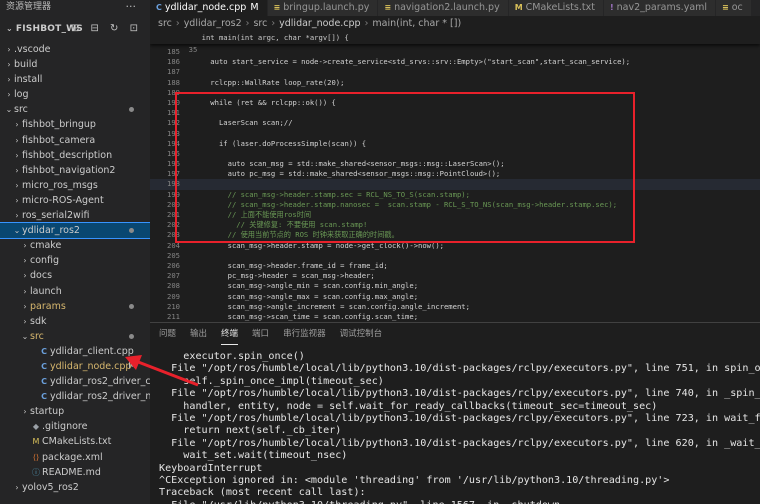  What do you see at coordinates (75, 472) in the screenshot?
I see `tree-file: ⓘ README.md` at bounding box center [75, 472].